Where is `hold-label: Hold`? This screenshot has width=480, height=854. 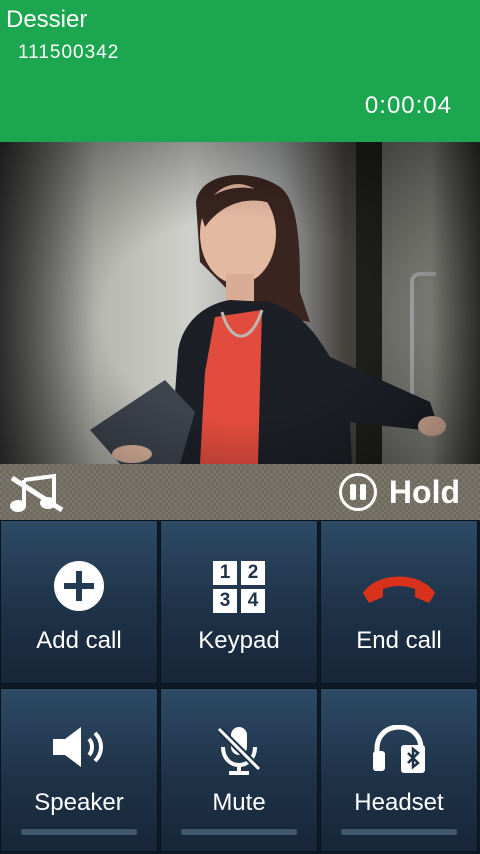 hold-label: Hold is located at coordinates (424, 491).